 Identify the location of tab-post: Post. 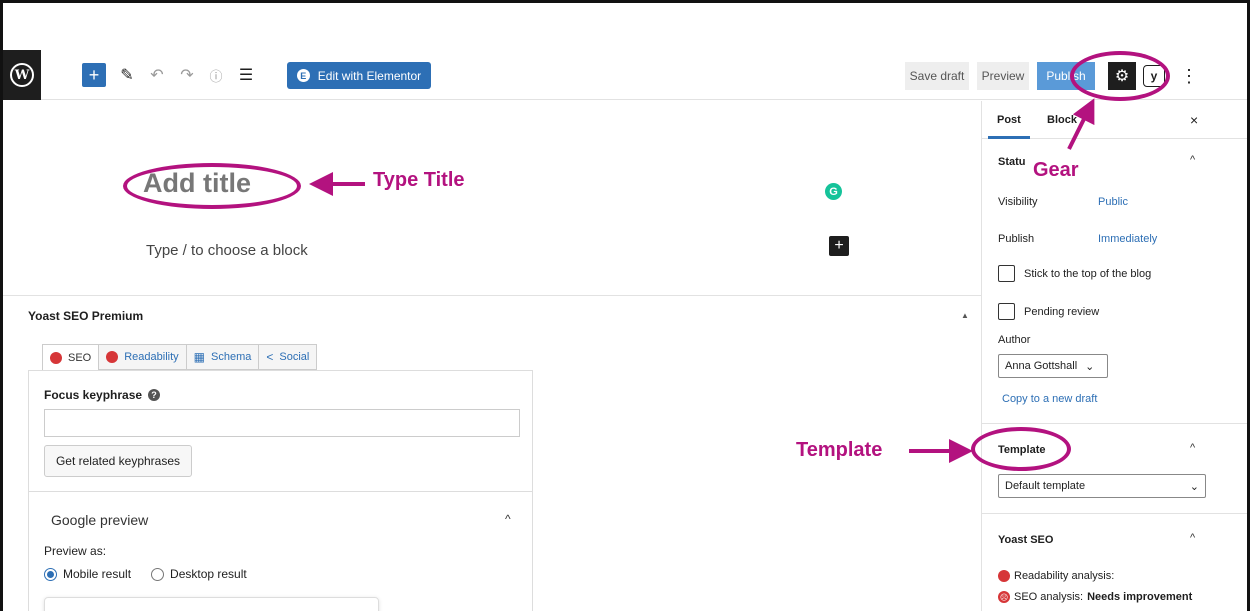
(1009, 120).